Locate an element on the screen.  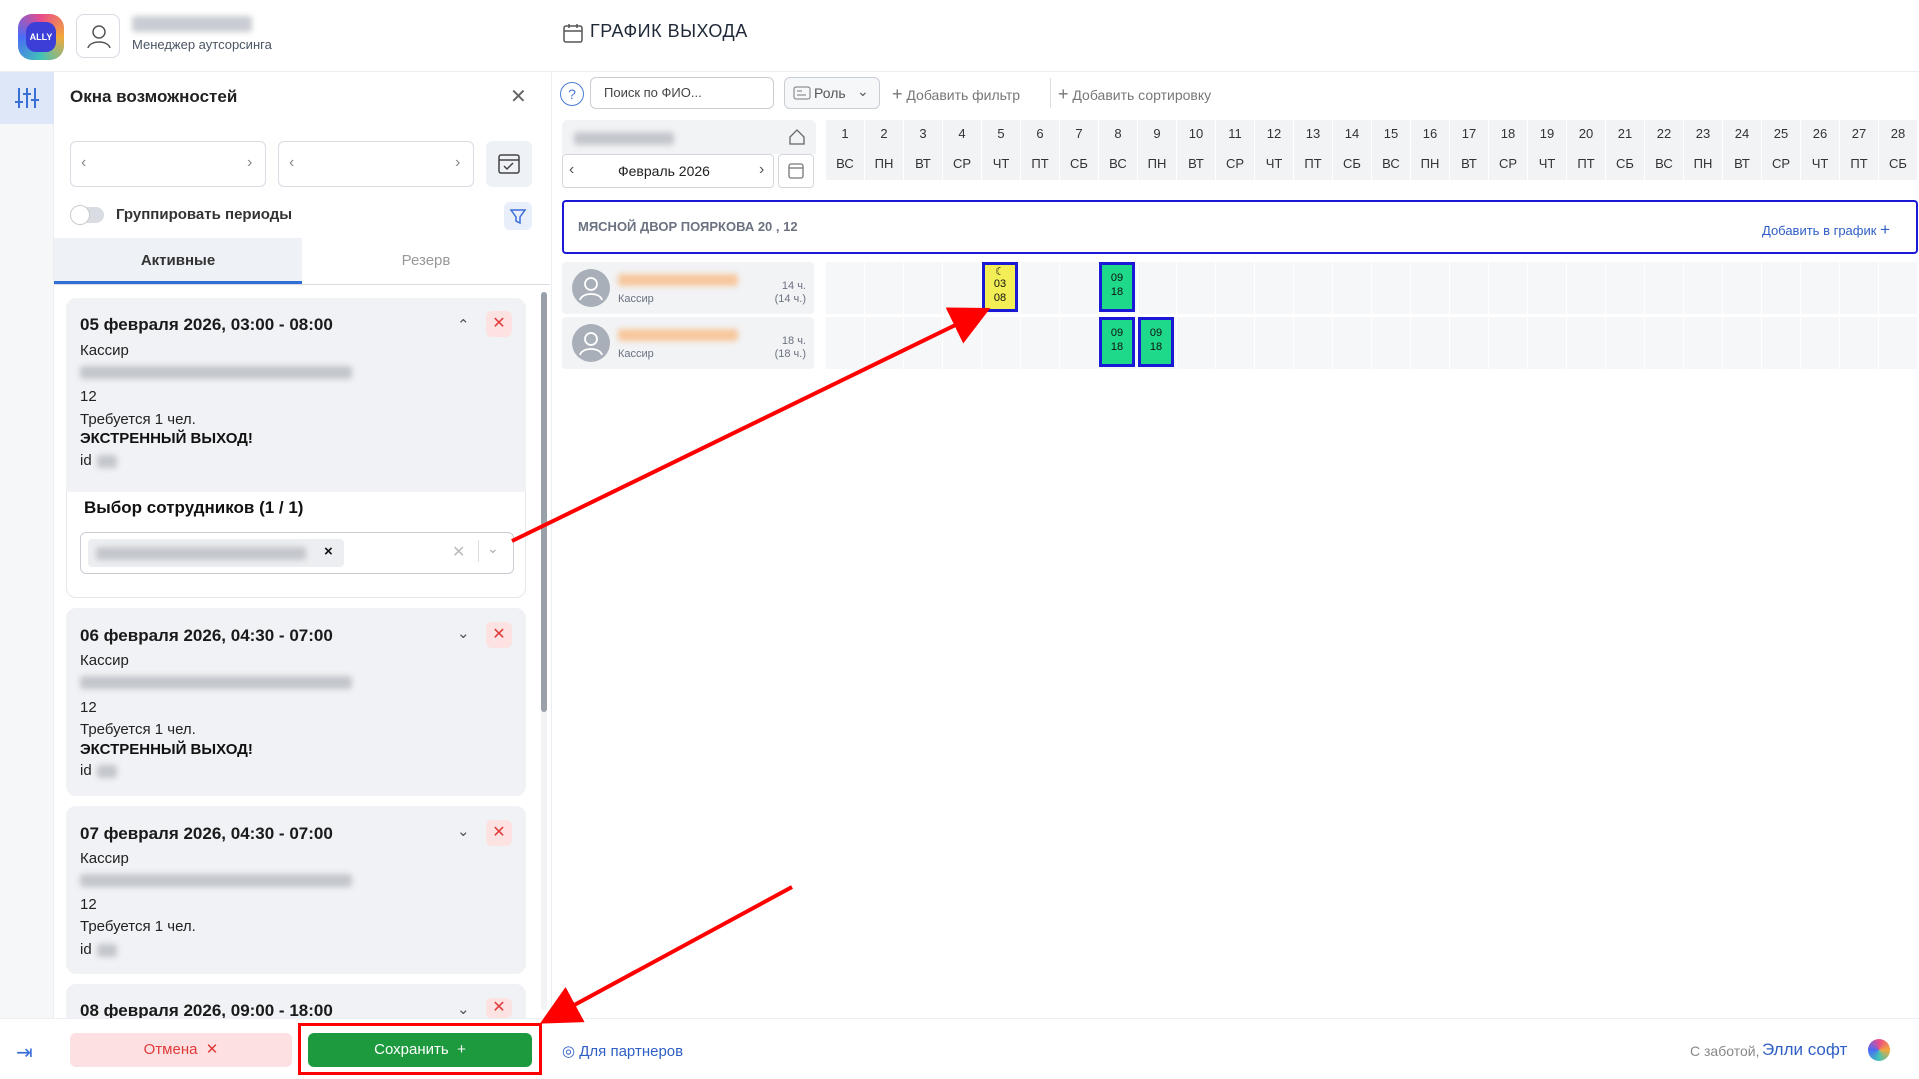
exit-icon: ⇥ is located at coordinates (24, 1052).